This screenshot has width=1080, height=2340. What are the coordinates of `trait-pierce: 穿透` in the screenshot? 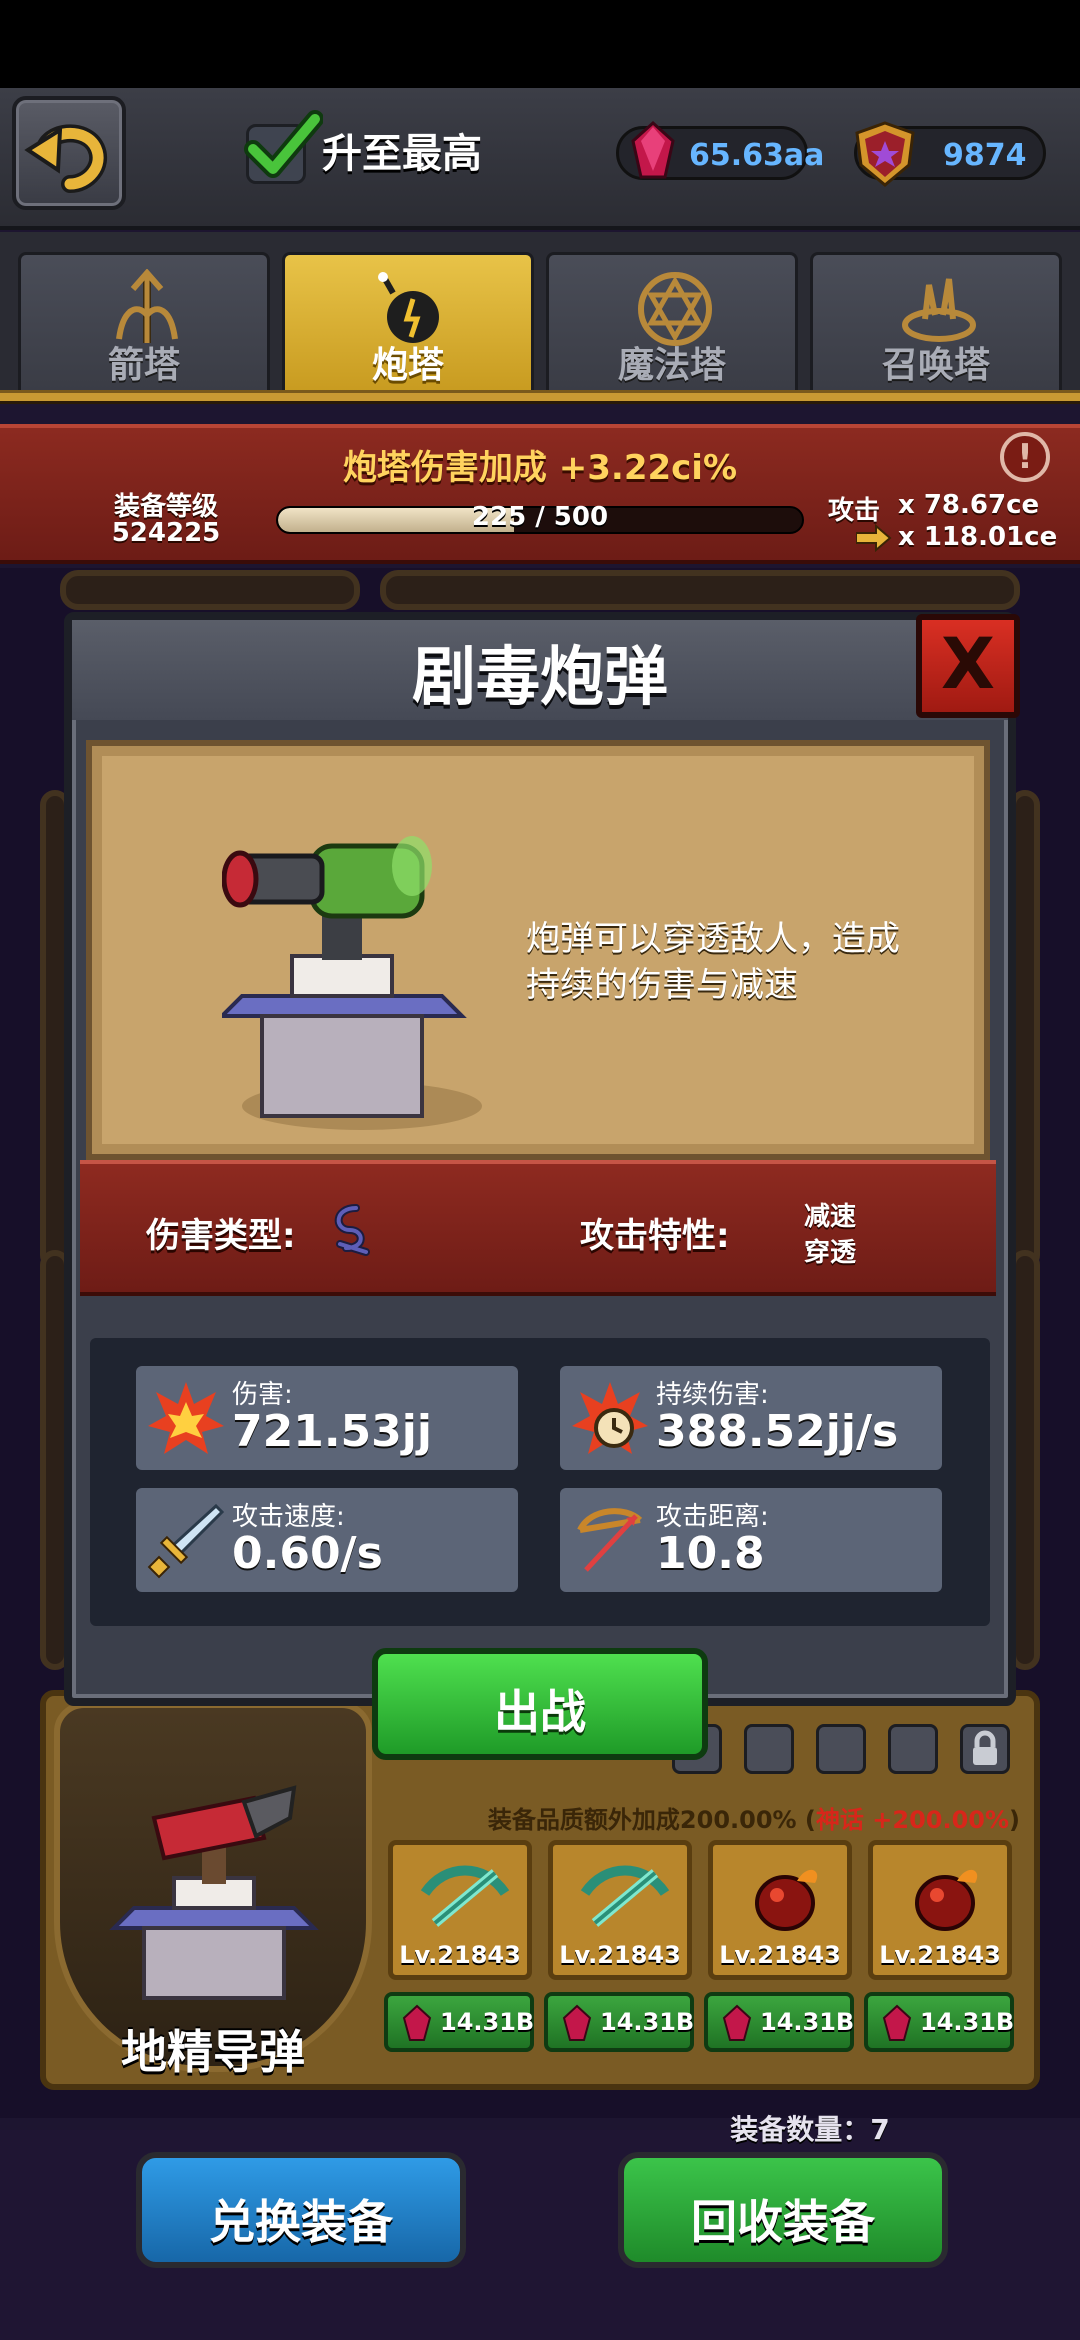 It's located at (830, 1253).